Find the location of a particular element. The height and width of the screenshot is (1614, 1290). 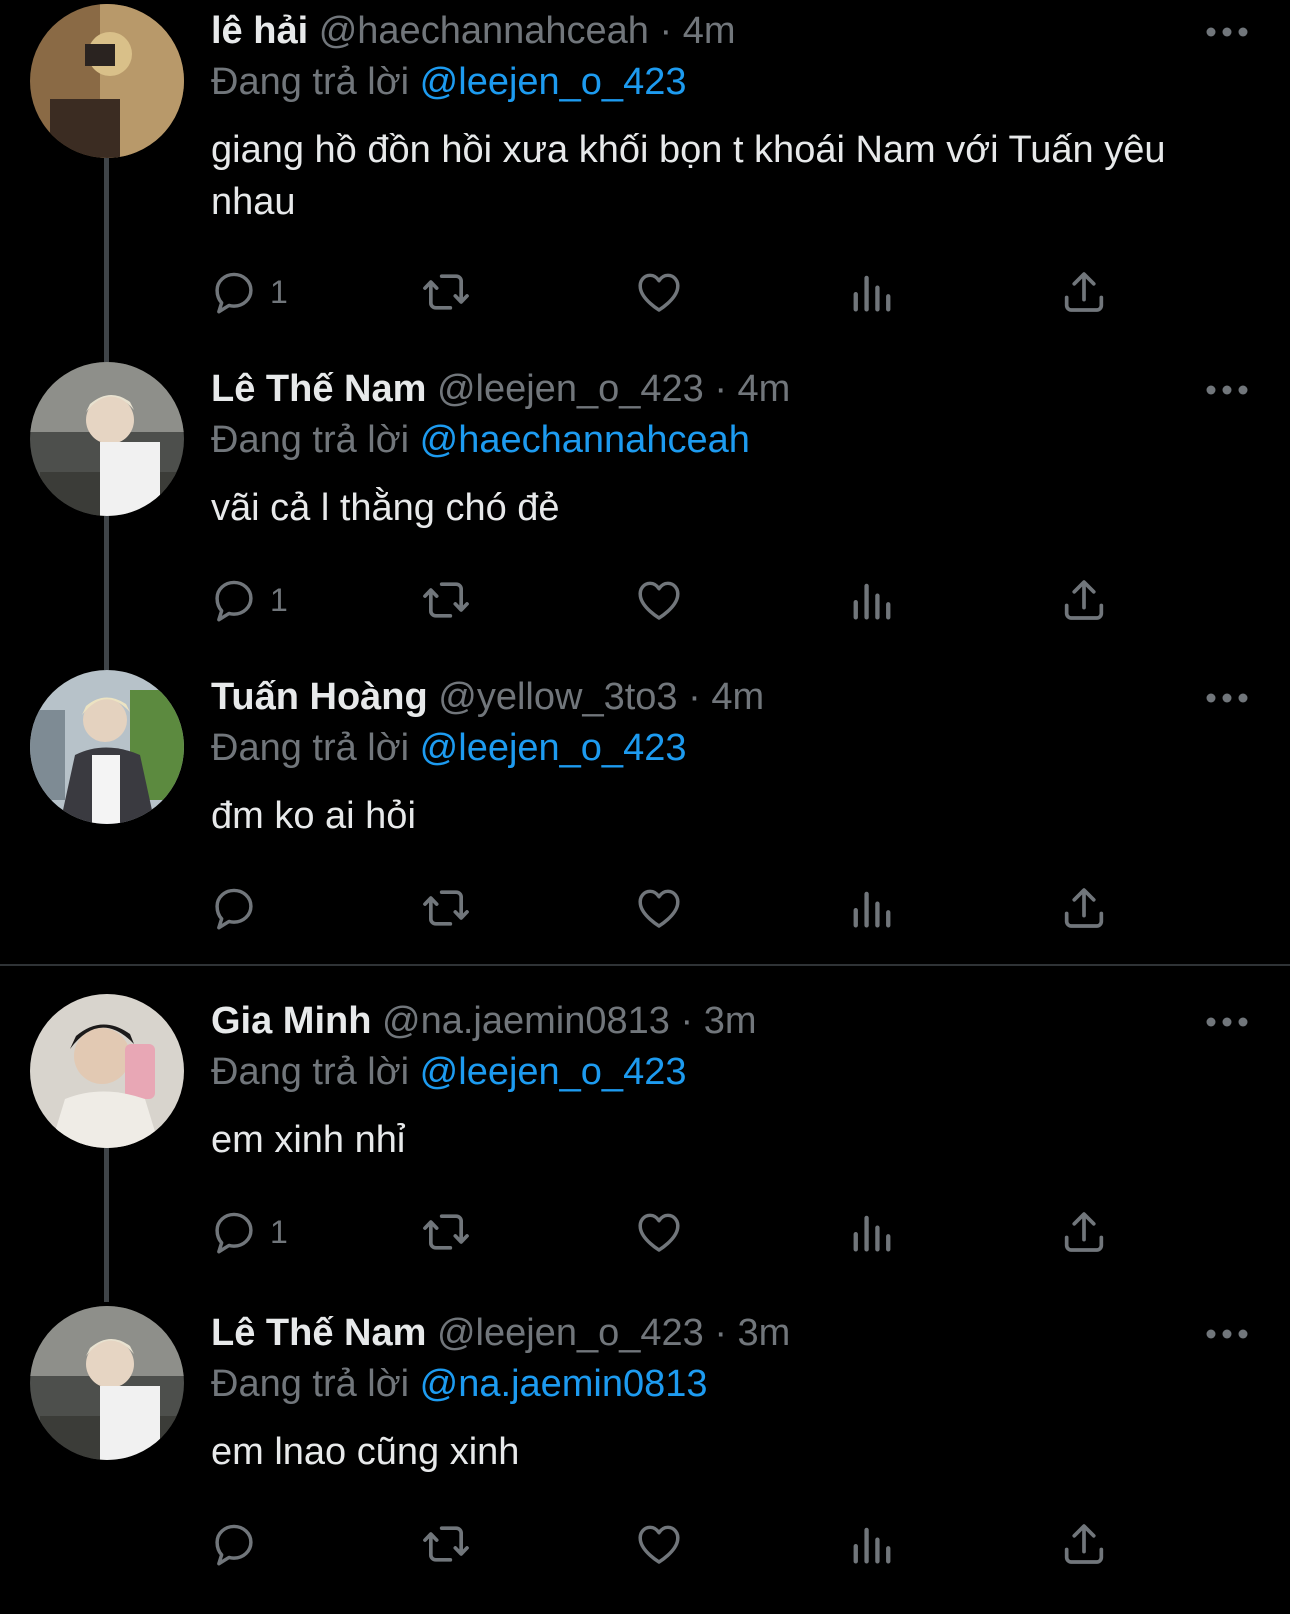

replying-to: Đang trả lời @haechannahceah is located at coordinates (480, 440).